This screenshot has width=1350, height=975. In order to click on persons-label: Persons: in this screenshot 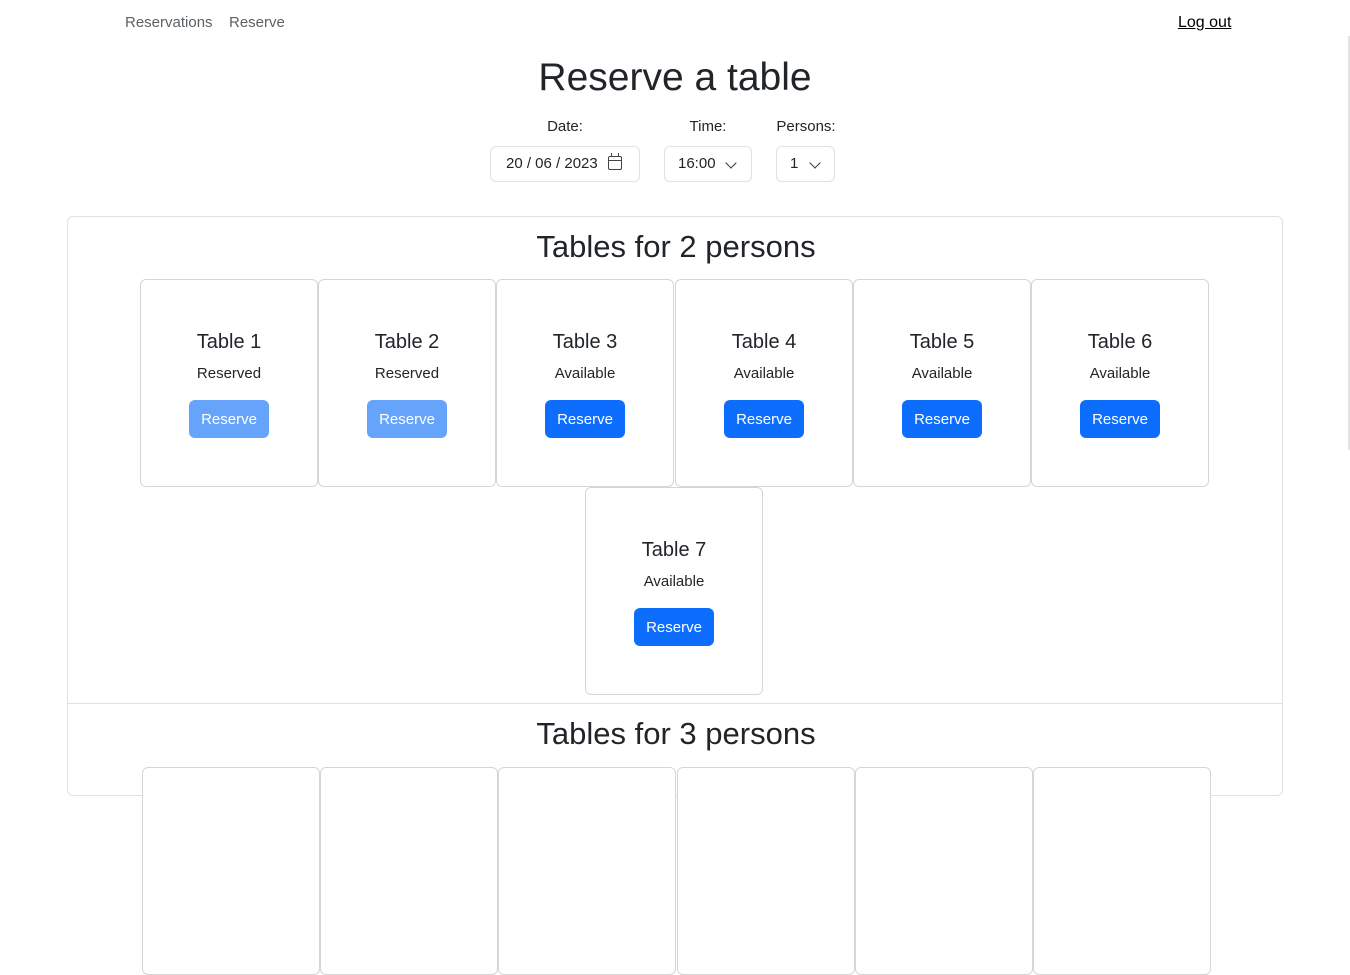, I will do `click(806, 126)`.